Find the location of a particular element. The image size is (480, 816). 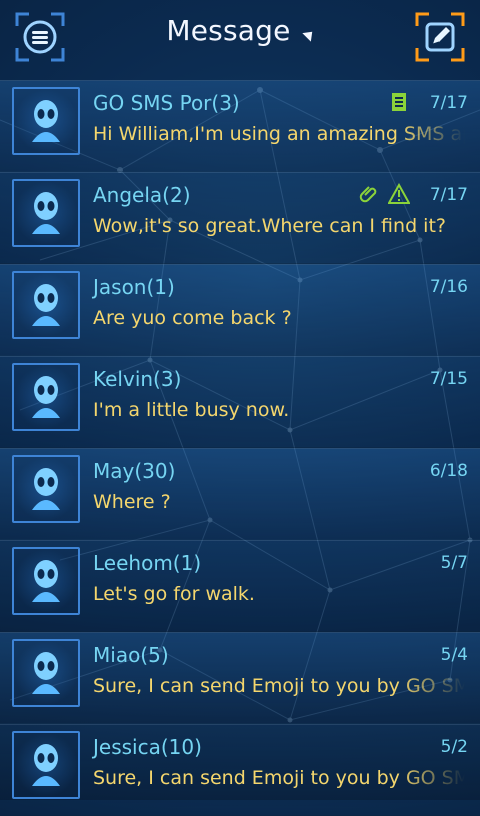

message-row: Kelvin(3) 7/15 I'm a little busy now. is located at coordinates (240, 402).